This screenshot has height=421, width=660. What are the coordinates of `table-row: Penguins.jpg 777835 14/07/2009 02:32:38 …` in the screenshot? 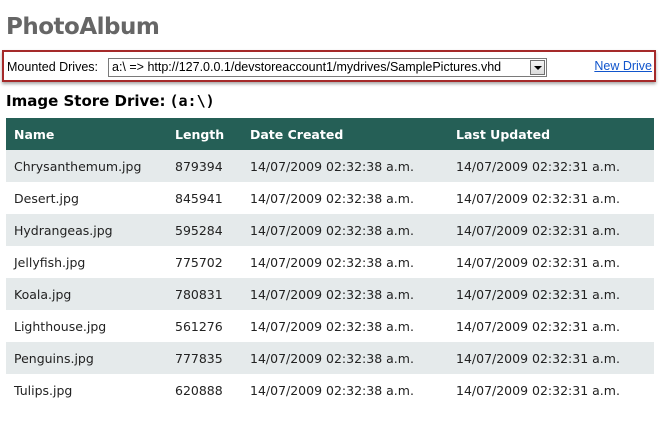 It's located at (330, 358).